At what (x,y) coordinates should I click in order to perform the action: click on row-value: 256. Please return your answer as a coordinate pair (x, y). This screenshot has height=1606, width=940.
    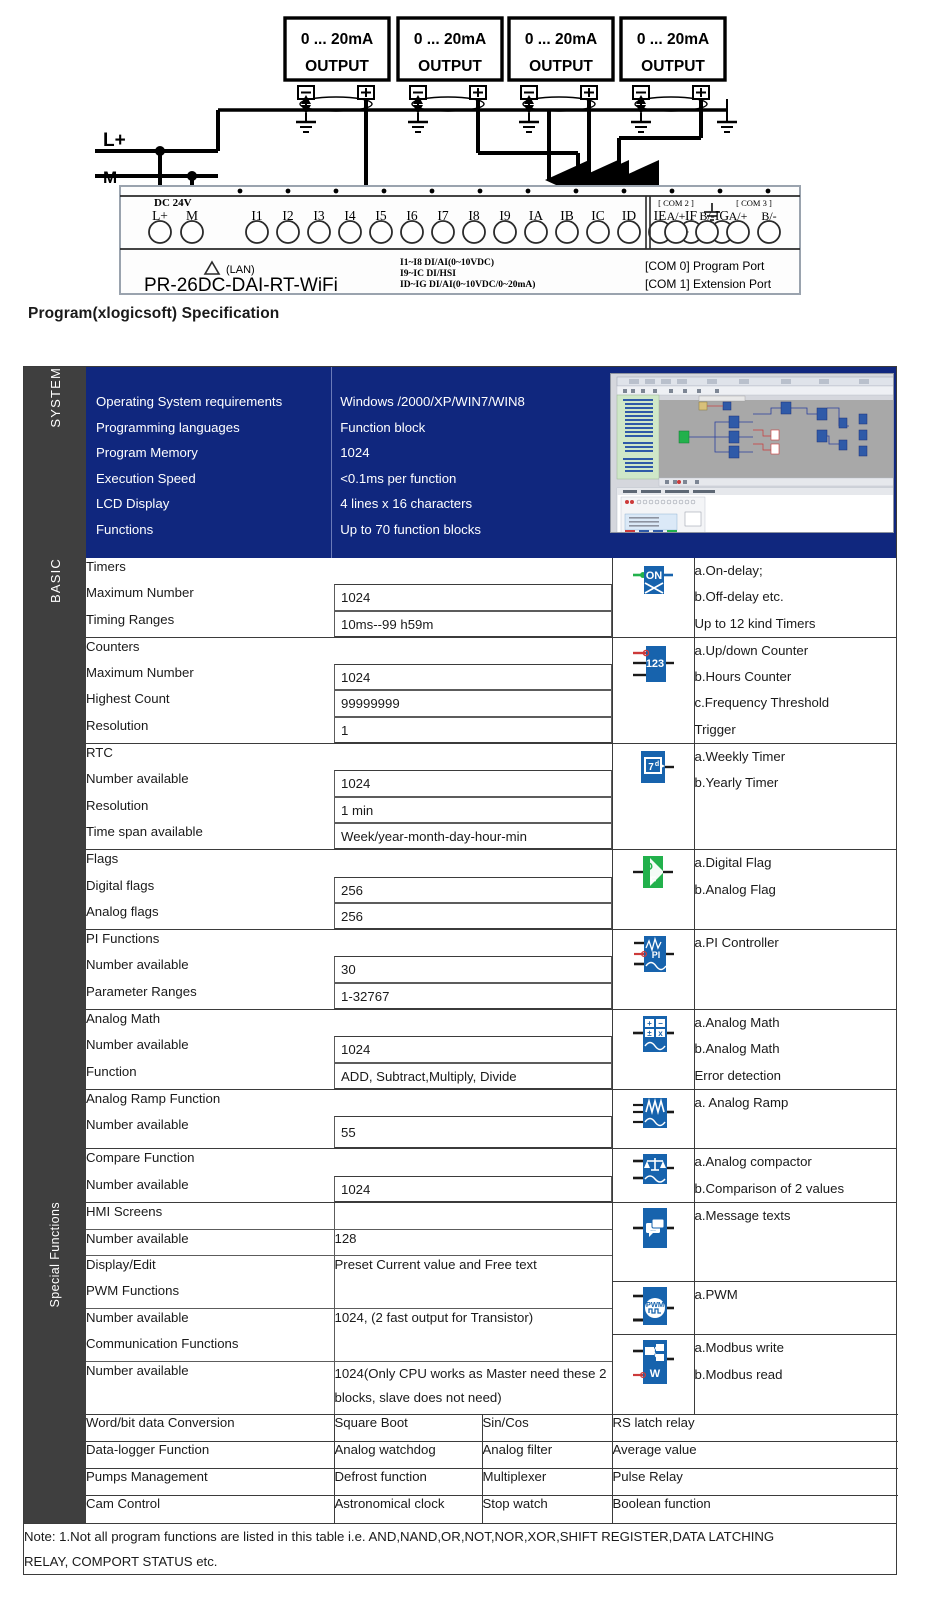
    Looking at the image, I should click on (473, 916).